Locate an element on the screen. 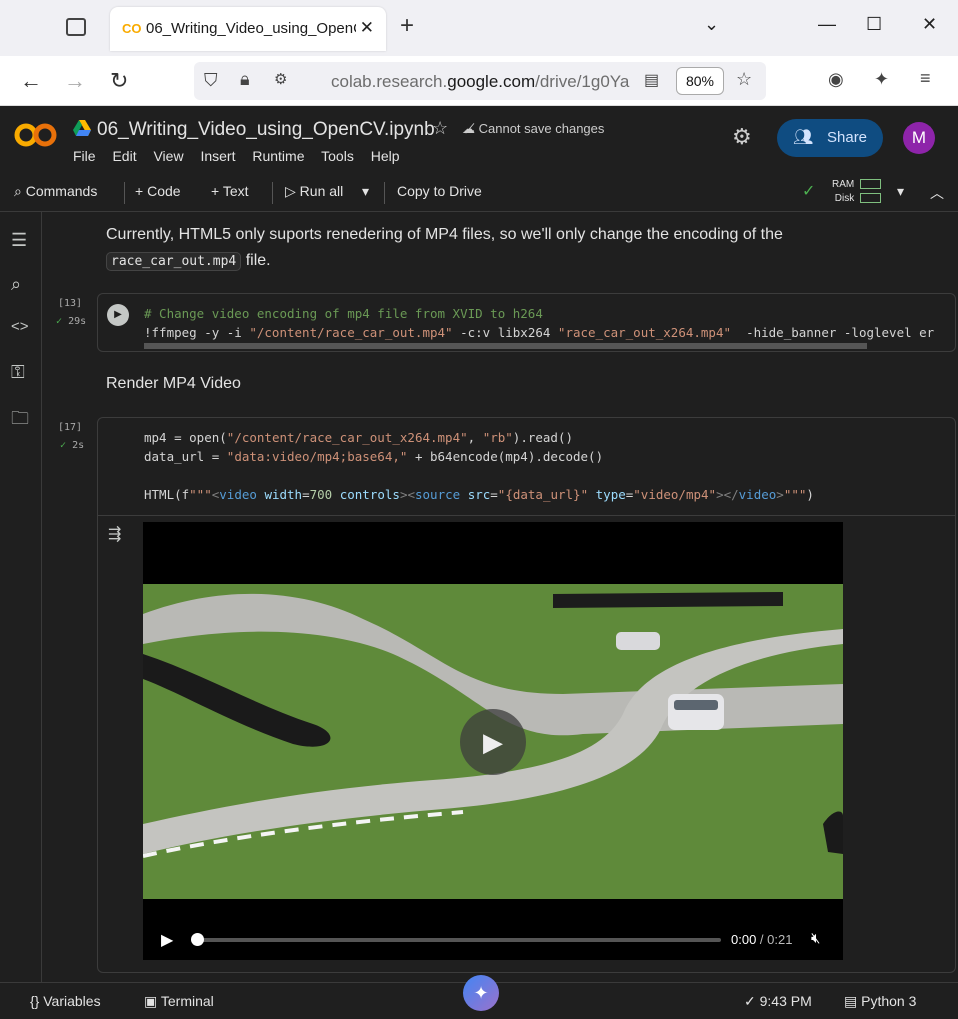 This screenshot has height=1019, width=958. zoom-level: 80% is located at coordinates (700, 81).